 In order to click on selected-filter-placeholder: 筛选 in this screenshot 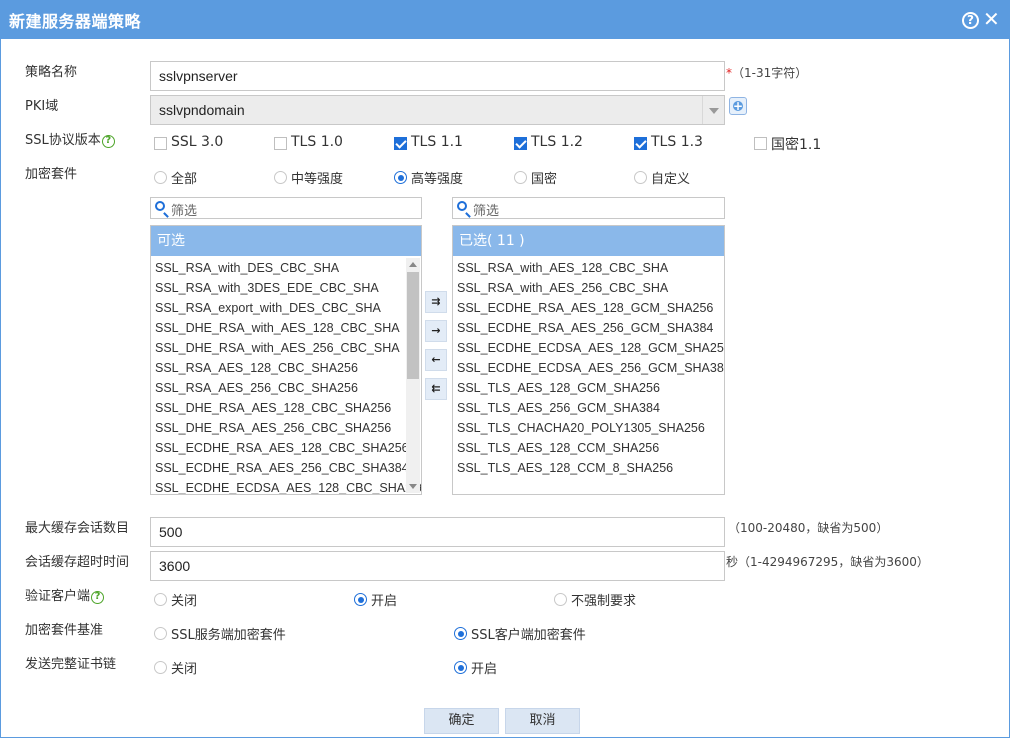, I will do `click(486, 211)`.